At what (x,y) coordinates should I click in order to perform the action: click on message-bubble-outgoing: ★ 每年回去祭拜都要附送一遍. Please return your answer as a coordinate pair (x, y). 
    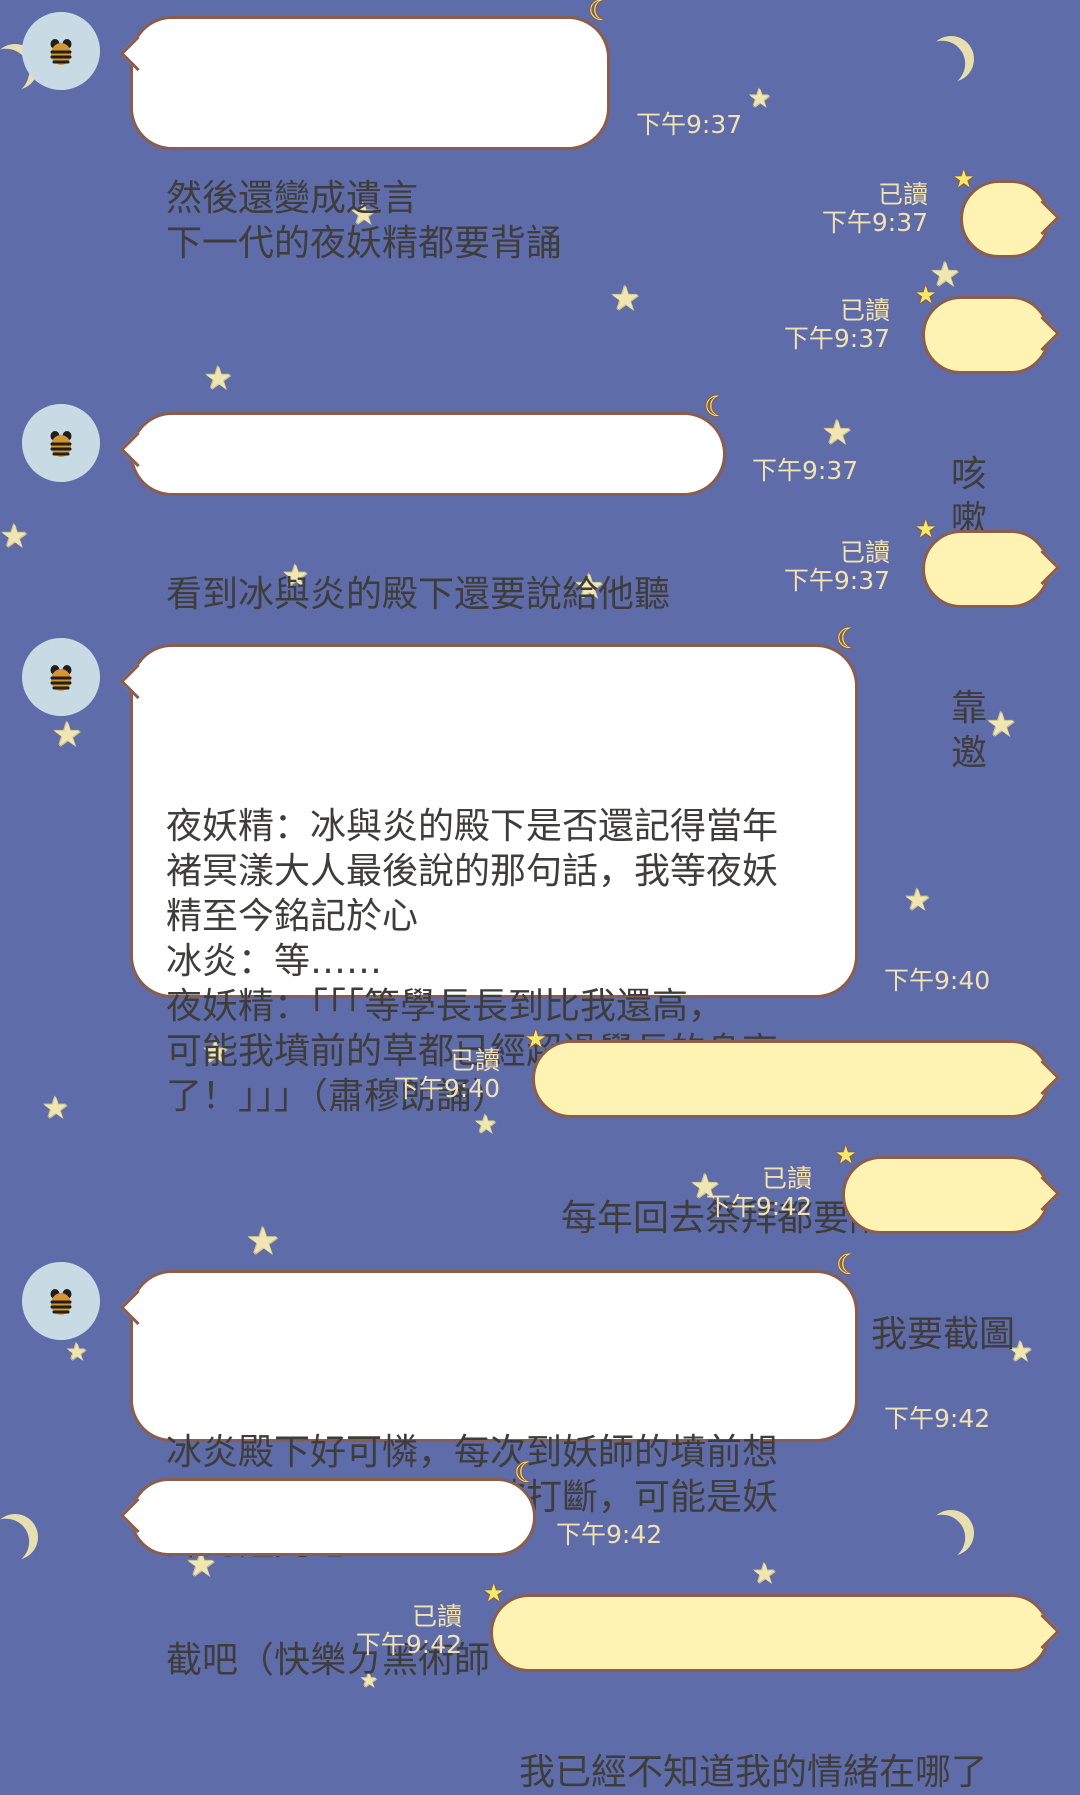
    Looking at the image, I should click on (787, 1133).